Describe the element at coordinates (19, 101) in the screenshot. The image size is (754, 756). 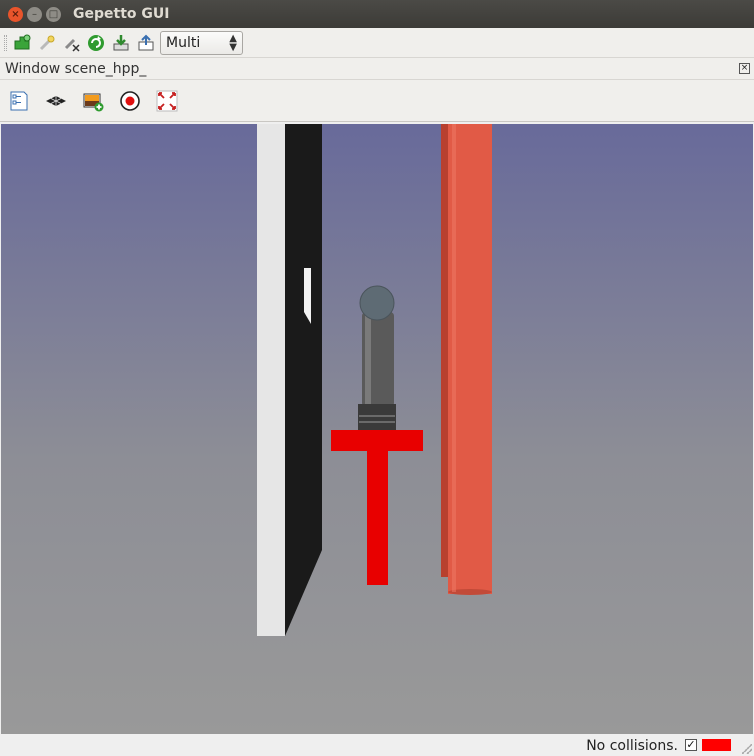
I see `camera-info-icon` at that location.